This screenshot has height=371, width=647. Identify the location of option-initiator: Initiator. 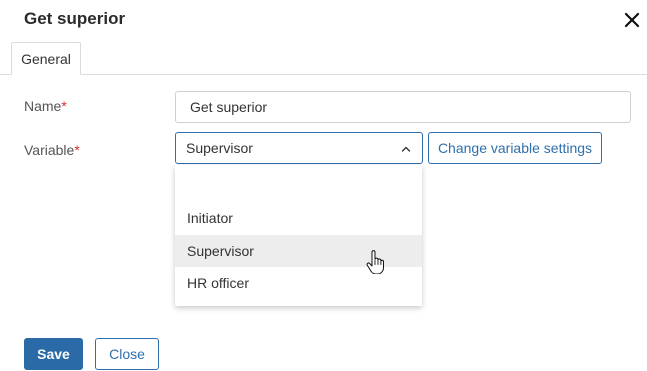
(298, 218).